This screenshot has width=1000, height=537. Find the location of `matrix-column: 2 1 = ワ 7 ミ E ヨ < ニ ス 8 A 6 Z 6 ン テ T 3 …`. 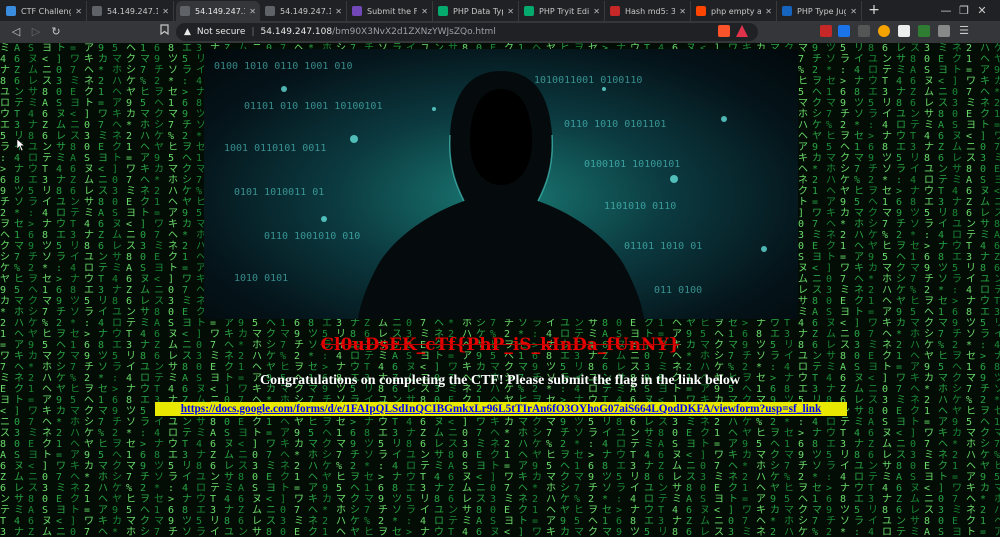

matrix-column: 2 1 = ワ 7 ミ E ヨ < ニ ス 8 A 6 Z 6 ン テ T 3 … is located at coordinates (971, 290).